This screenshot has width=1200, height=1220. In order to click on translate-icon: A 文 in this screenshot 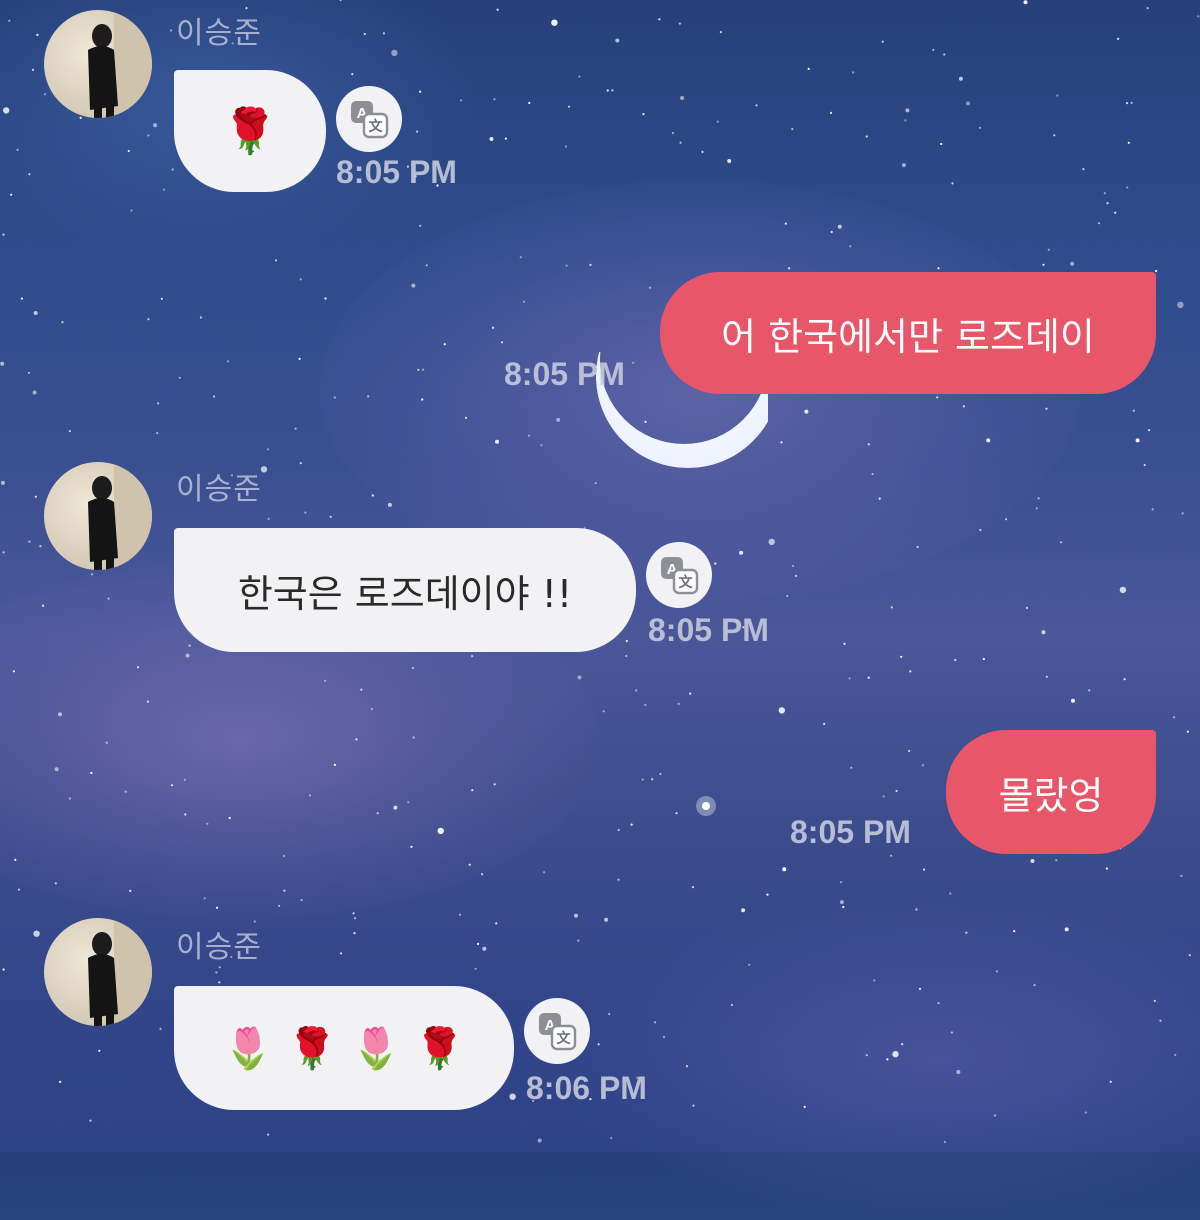, I will do `click(558, 1032)`.